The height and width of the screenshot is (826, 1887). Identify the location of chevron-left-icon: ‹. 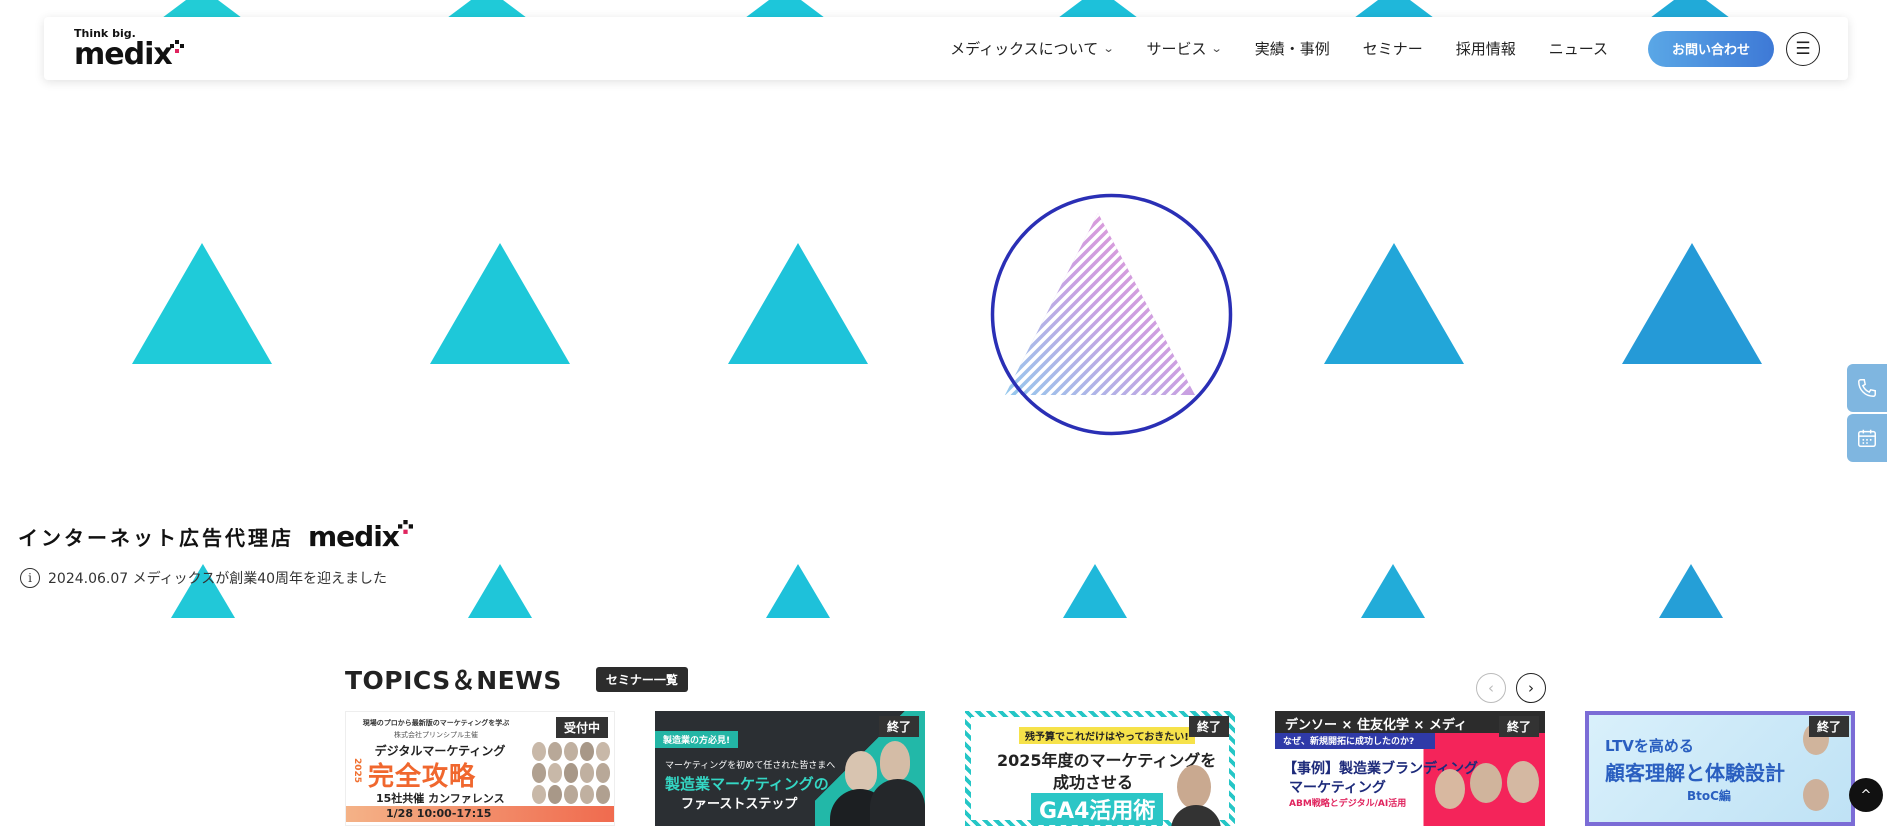
(1491, 688).